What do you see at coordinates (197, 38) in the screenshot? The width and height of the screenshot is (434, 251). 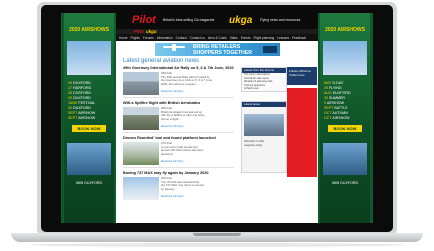 I see `nav-item-contact-us: Contact us` at bounding box center [197, 38].